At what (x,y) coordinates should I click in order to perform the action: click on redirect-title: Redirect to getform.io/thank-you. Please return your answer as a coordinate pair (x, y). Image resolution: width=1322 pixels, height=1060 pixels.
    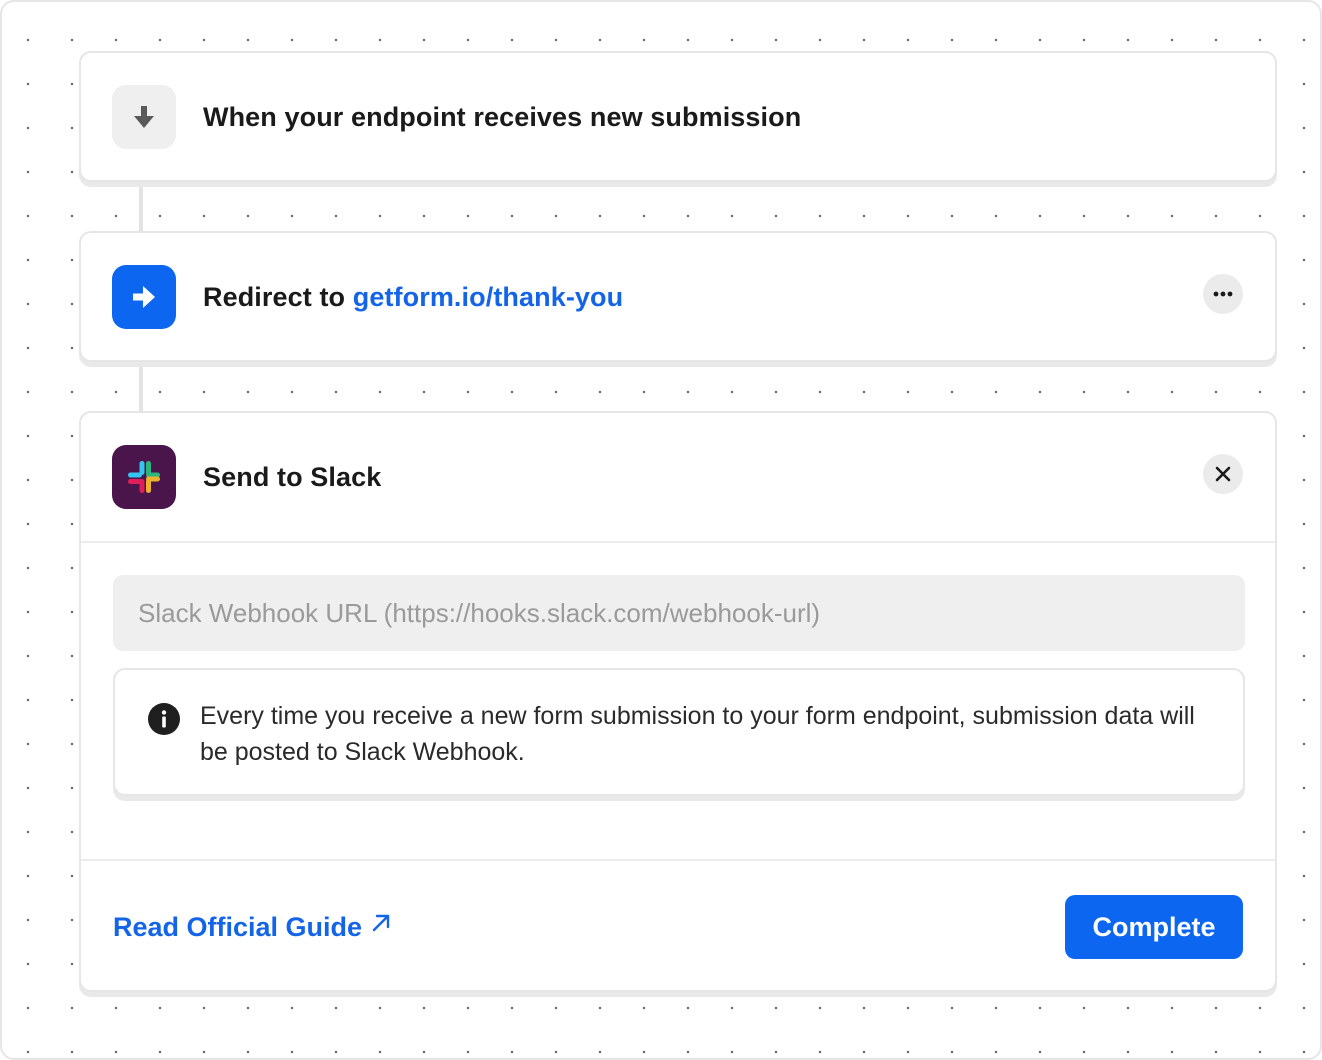
    Looking at the image, I should click on (413, 297).